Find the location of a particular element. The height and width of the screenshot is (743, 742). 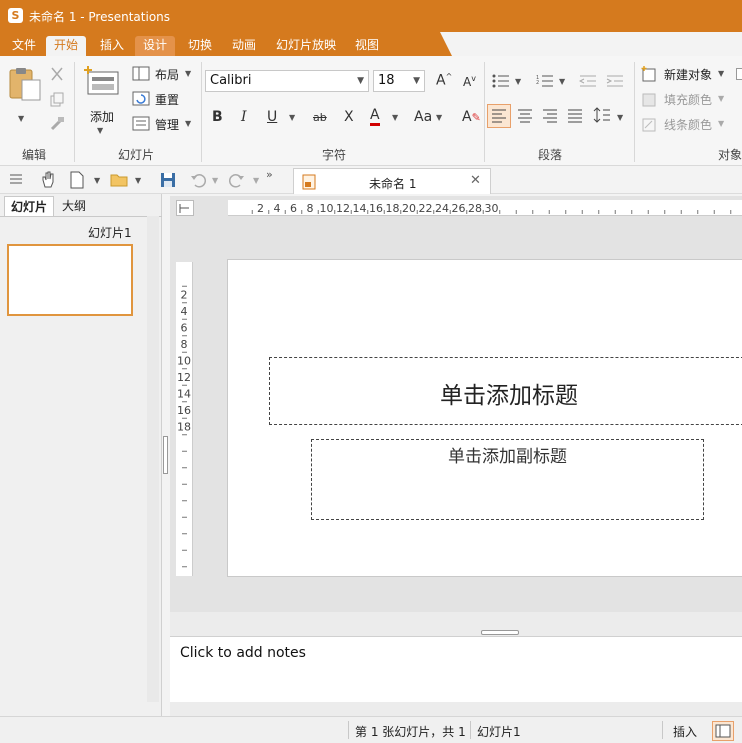

tab-insert: 插入 is located at coordinates (112, 46).